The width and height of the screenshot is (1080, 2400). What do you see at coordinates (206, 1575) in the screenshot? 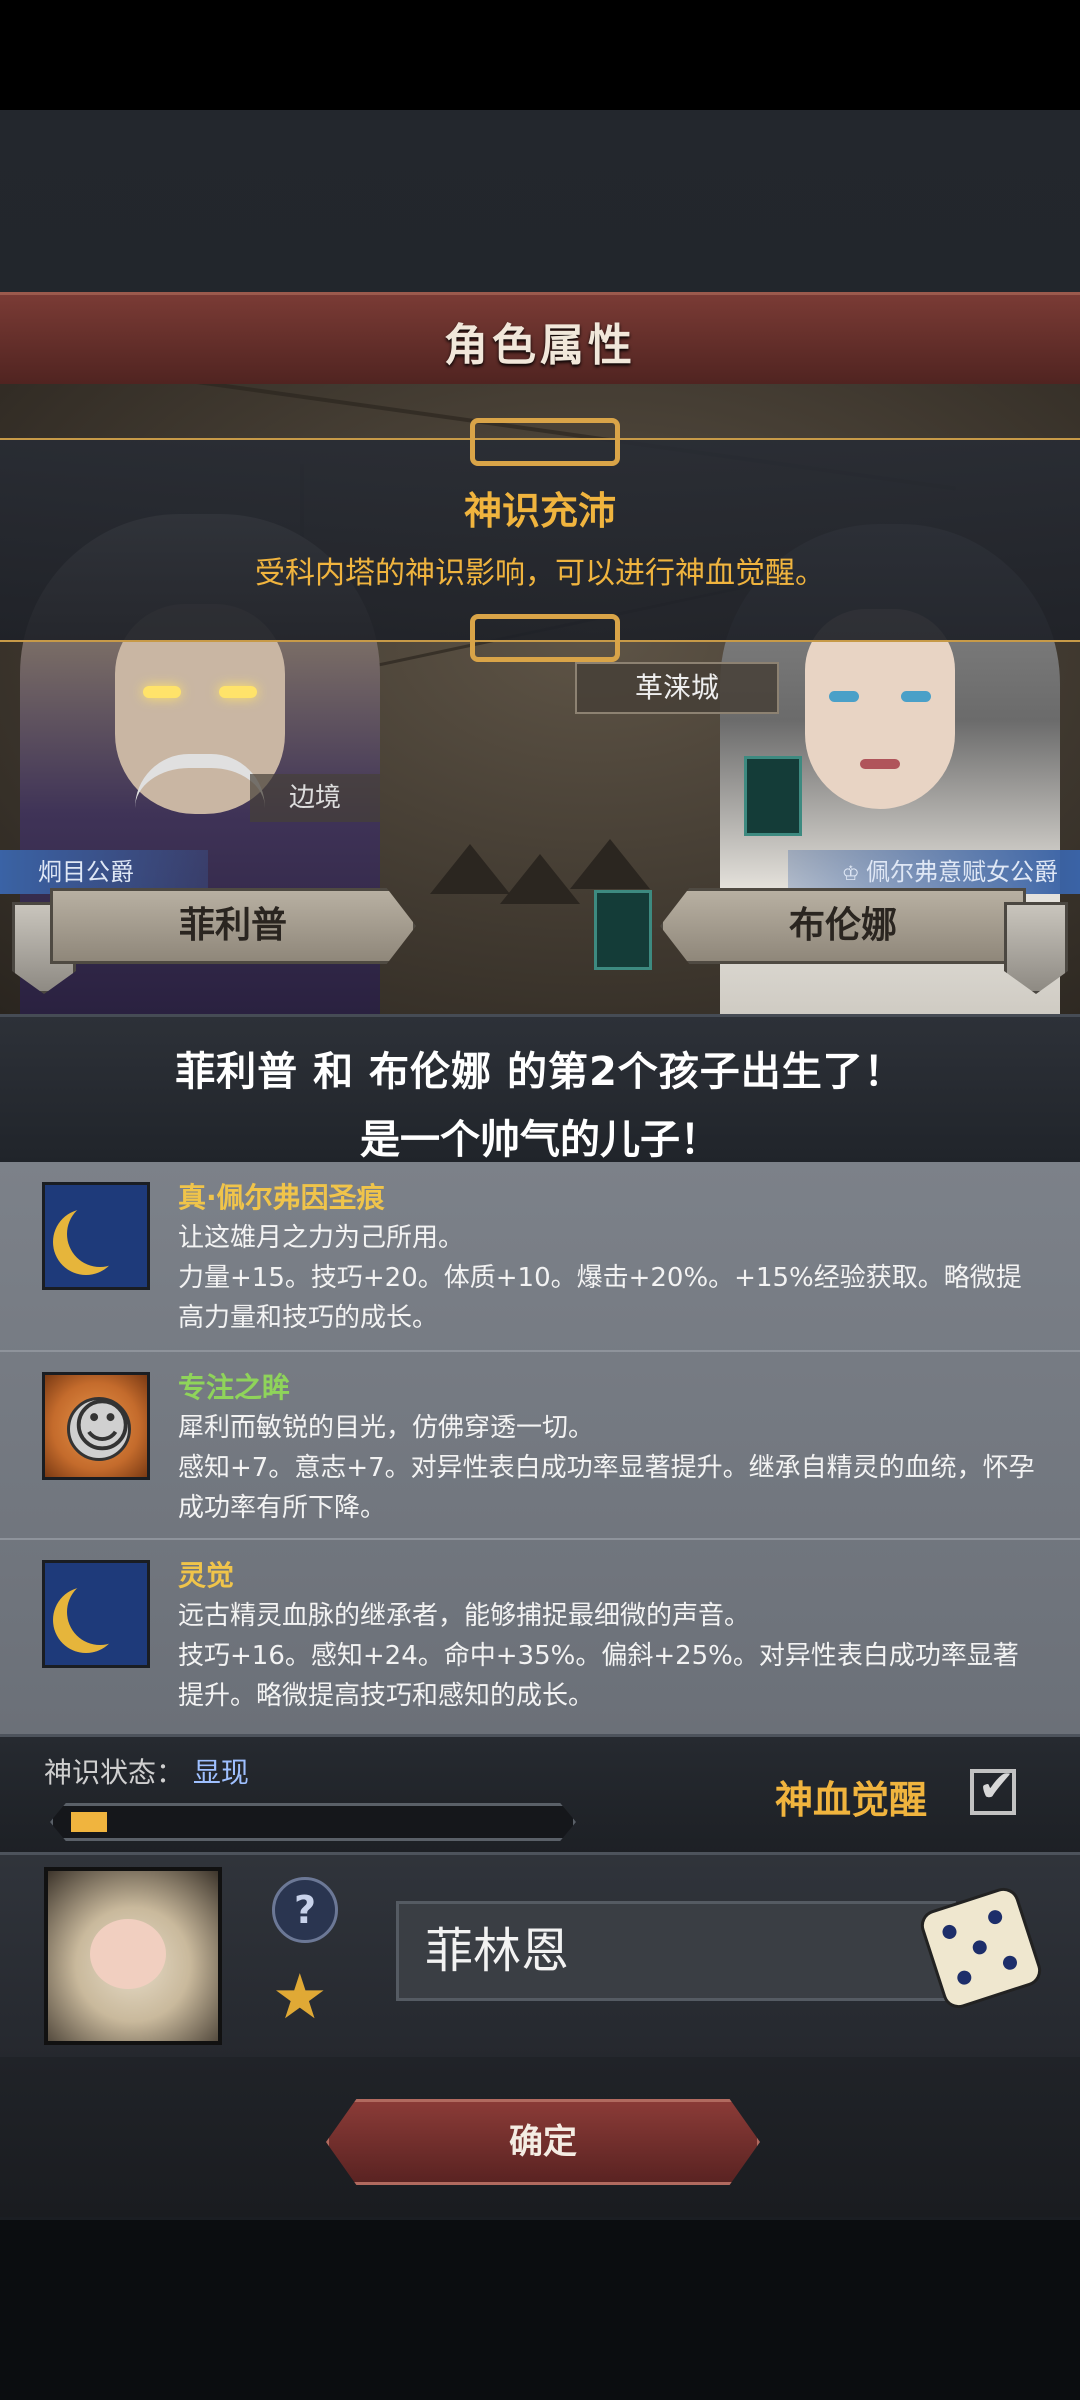
I see `trait-name: 灵觉` at bounding box center [206, 1575].